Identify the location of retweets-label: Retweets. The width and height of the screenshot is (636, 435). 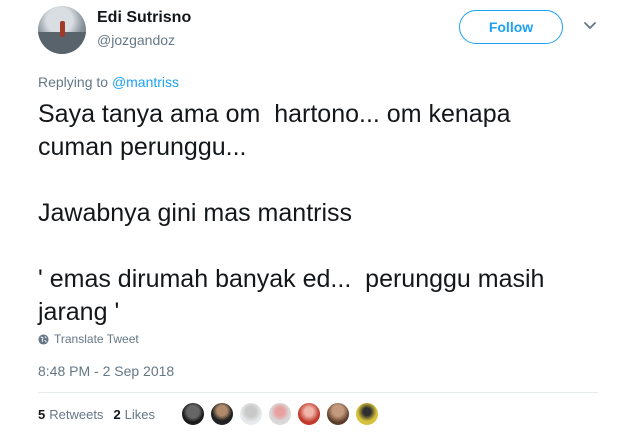
(76, 414).